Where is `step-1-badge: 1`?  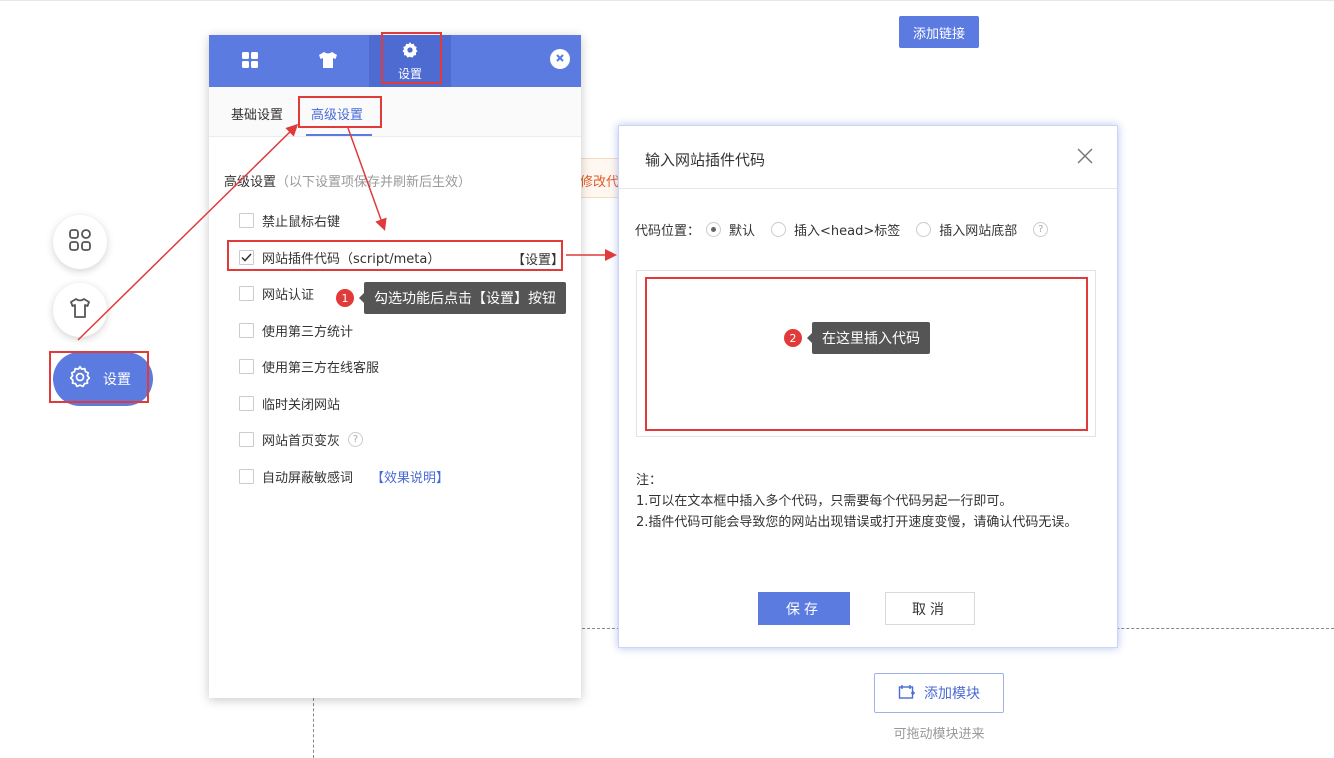
step-1-badge: 1 is located at coordinates (345, 298).